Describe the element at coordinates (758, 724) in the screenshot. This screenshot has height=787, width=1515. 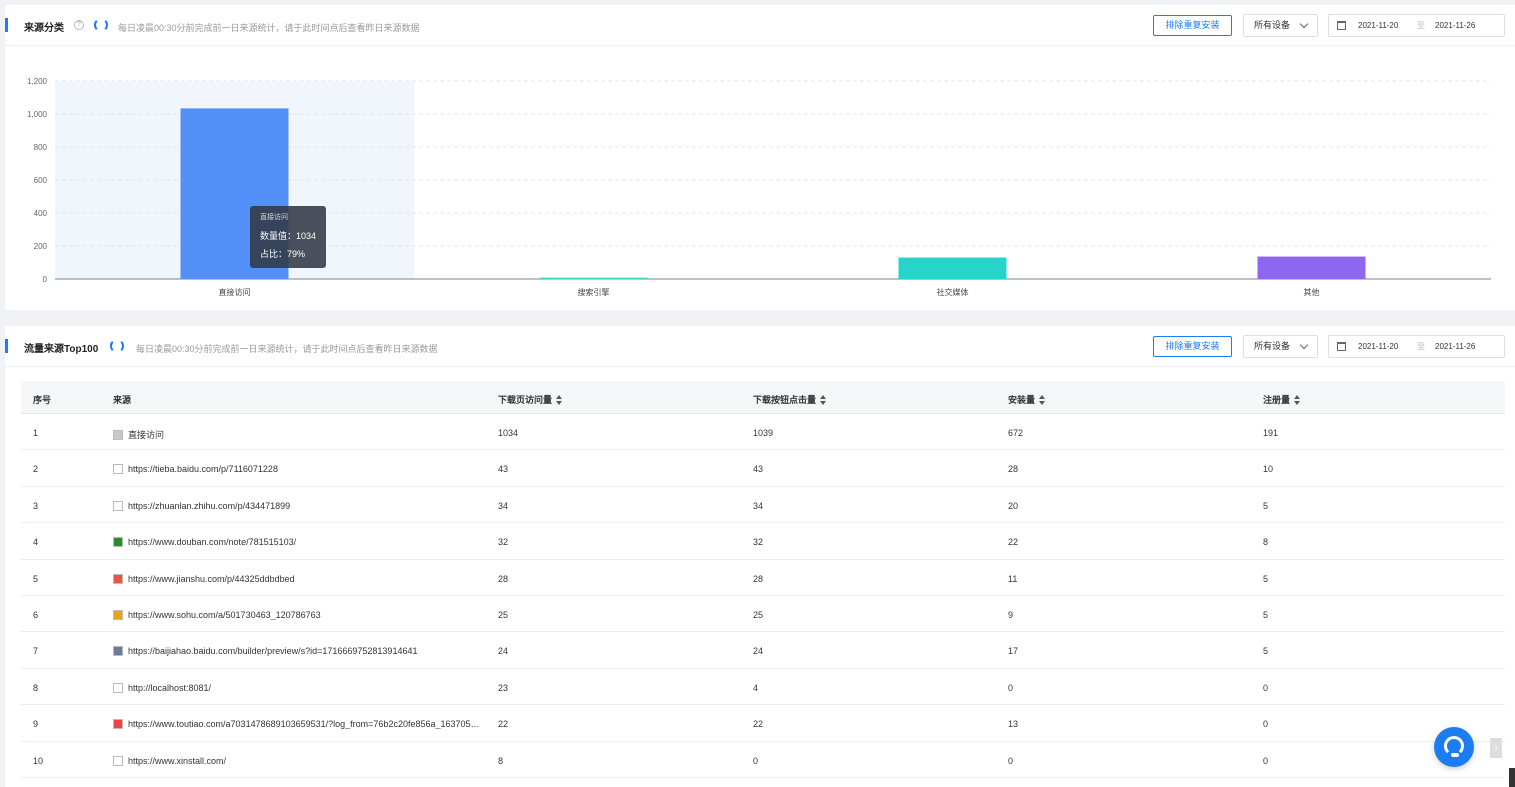
I see `row-button-clicks: 22` at that location.